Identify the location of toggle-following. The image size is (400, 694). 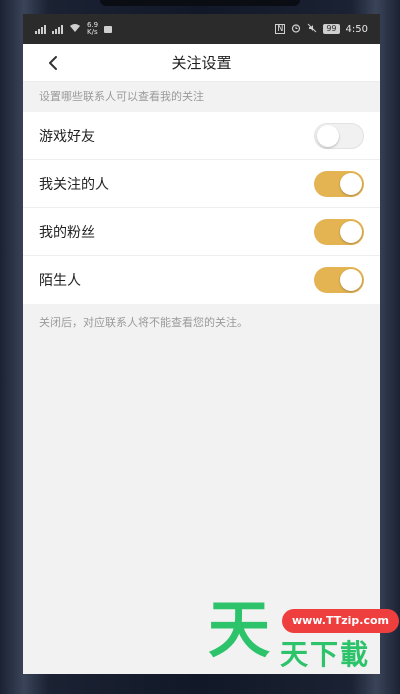
(339, 183).